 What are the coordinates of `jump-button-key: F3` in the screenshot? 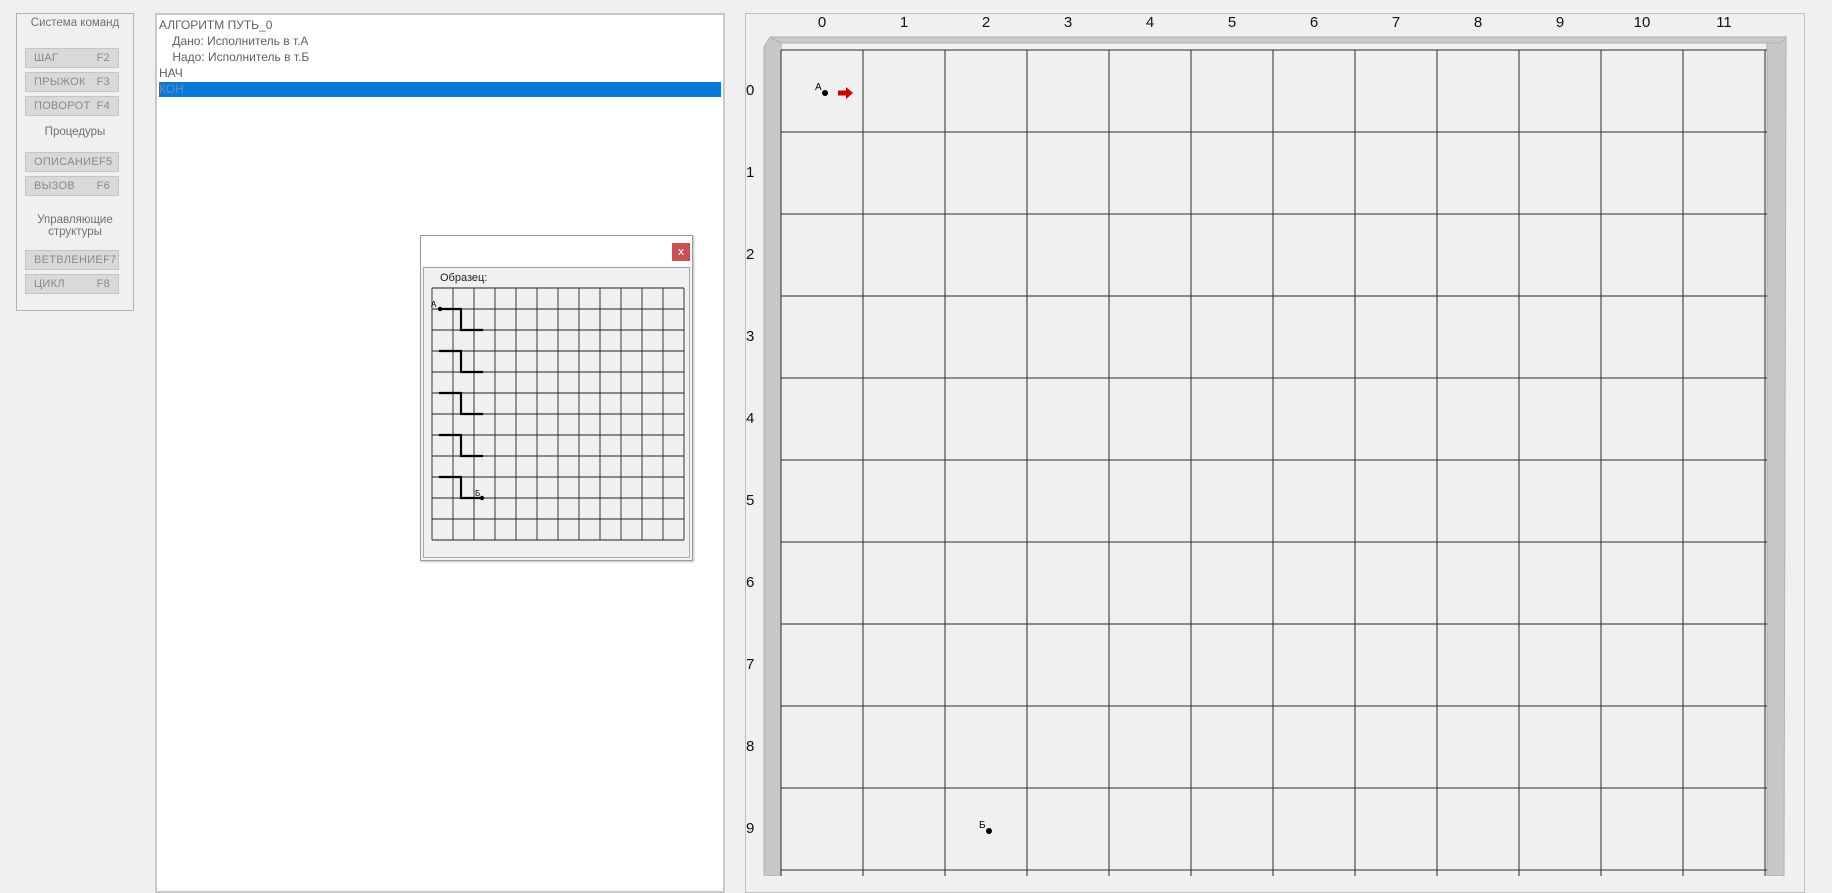 It's located at (103, 82).